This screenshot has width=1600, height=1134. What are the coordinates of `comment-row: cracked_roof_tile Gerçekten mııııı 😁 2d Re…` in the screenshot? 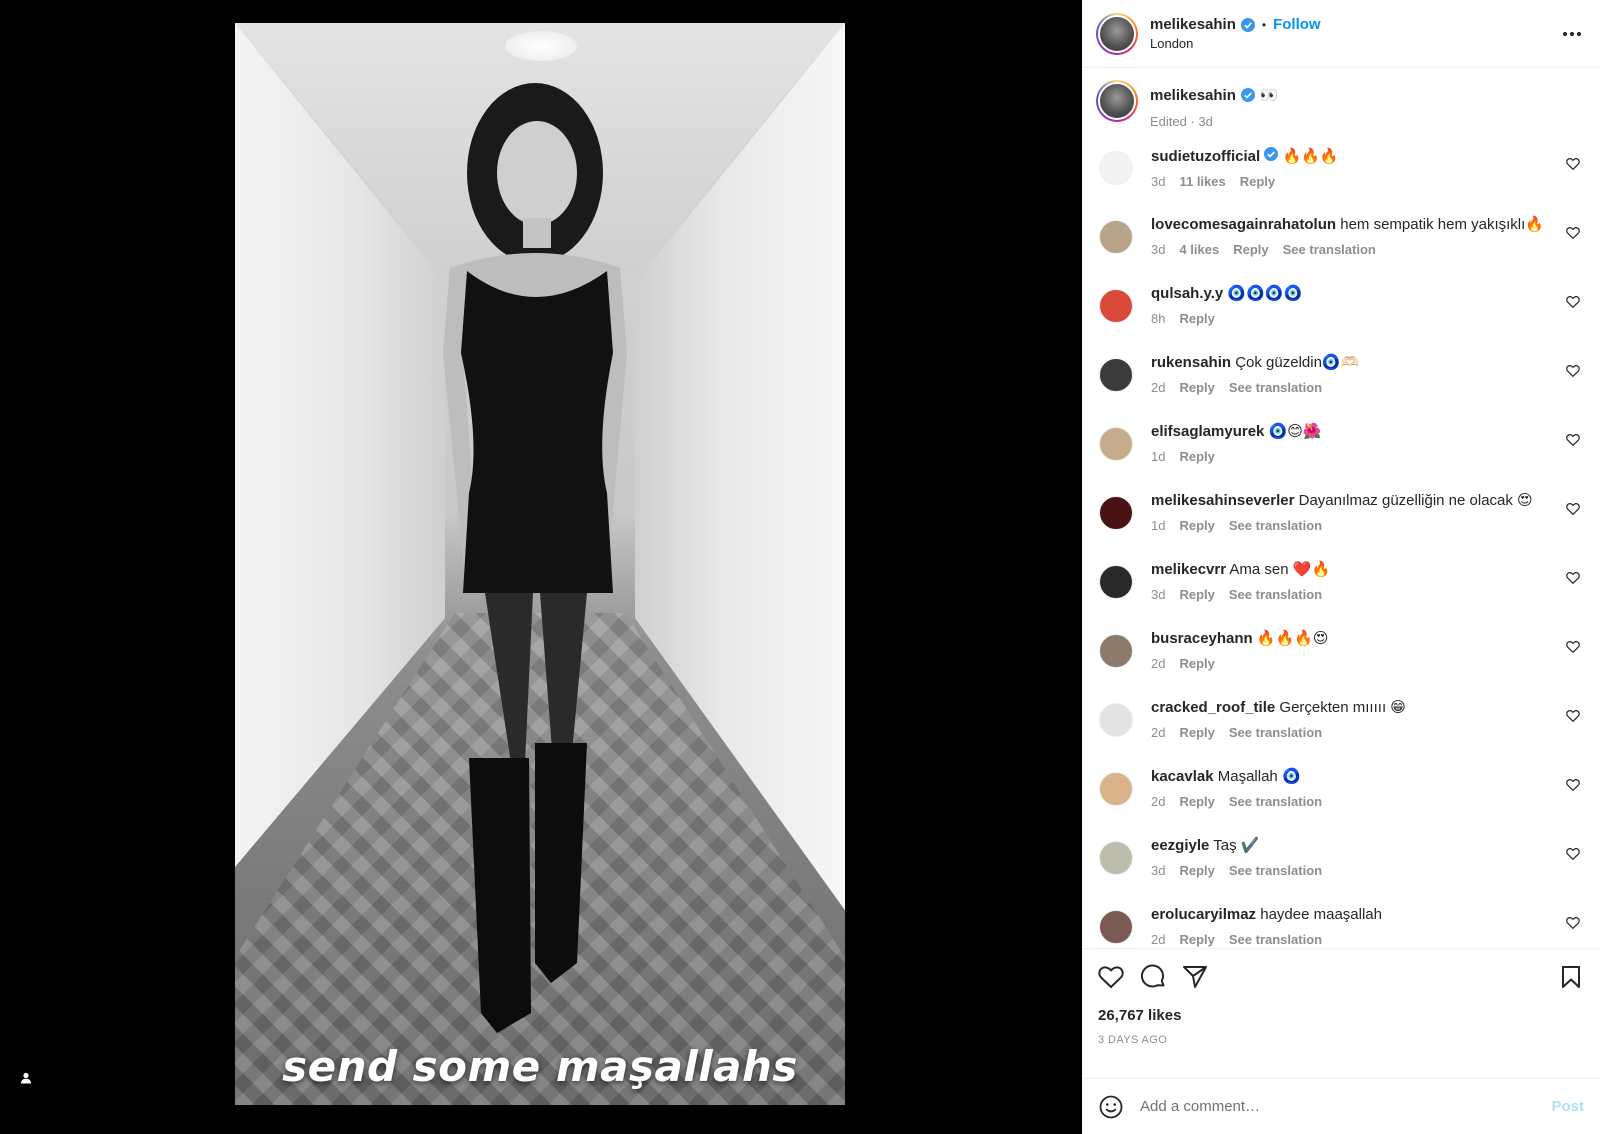 It's located at (1340, 733).